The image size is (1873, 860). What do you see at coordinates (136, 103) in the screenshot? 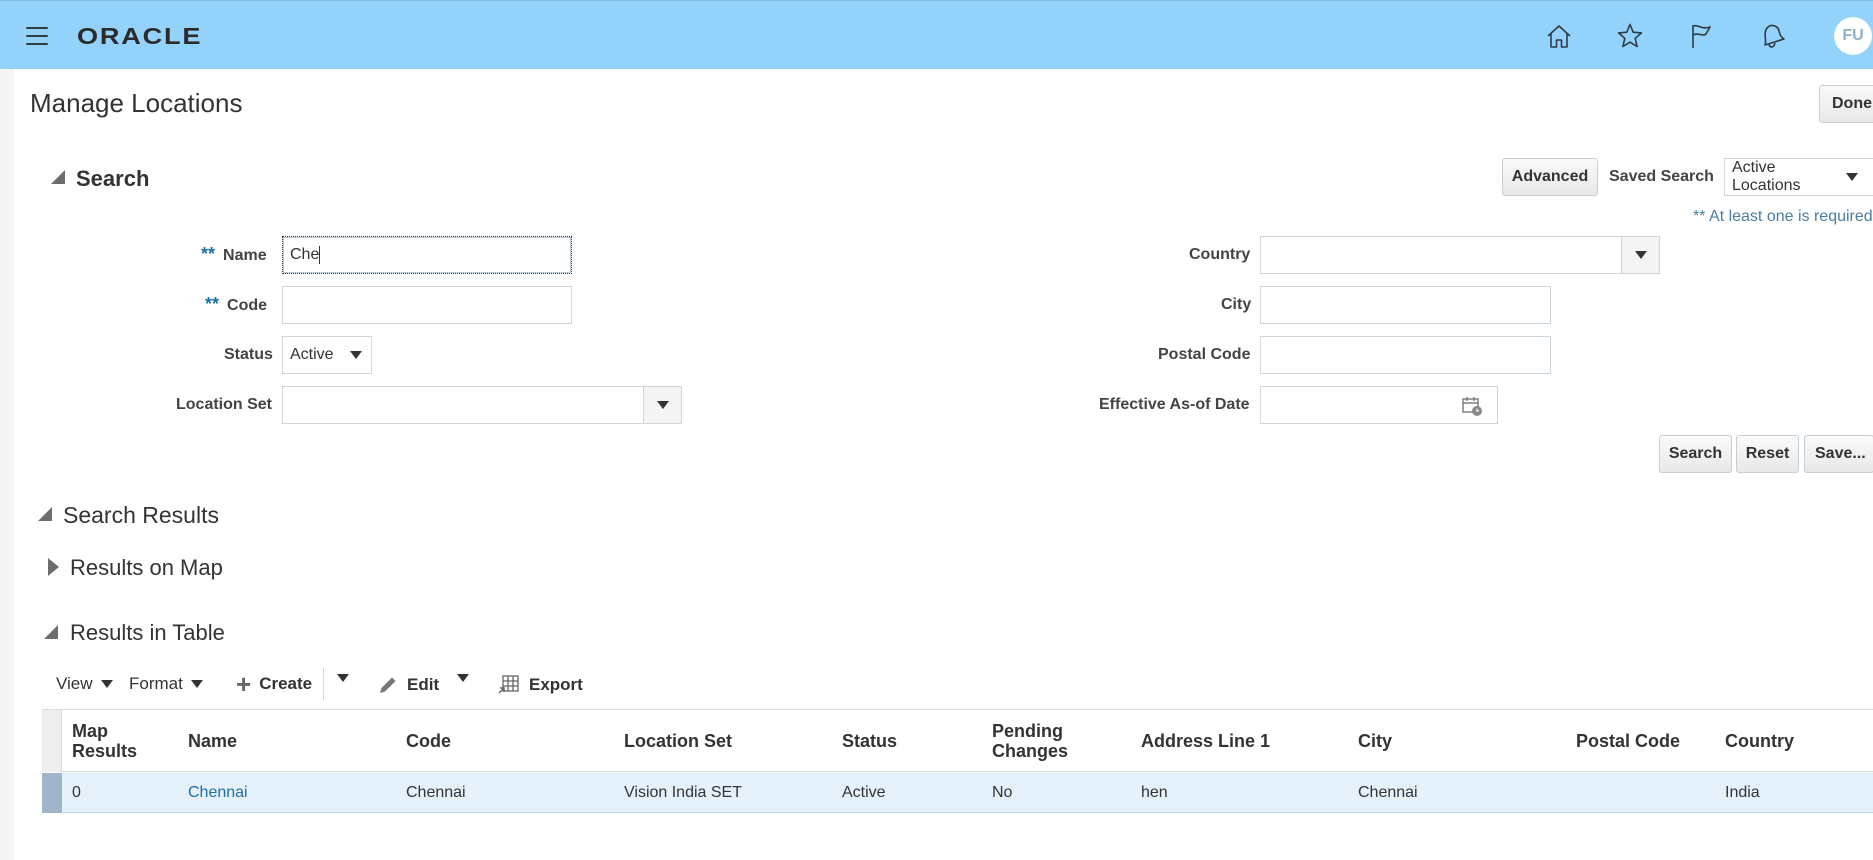
I see `page-title: Manage Locations` at bounding box center [136, 103].